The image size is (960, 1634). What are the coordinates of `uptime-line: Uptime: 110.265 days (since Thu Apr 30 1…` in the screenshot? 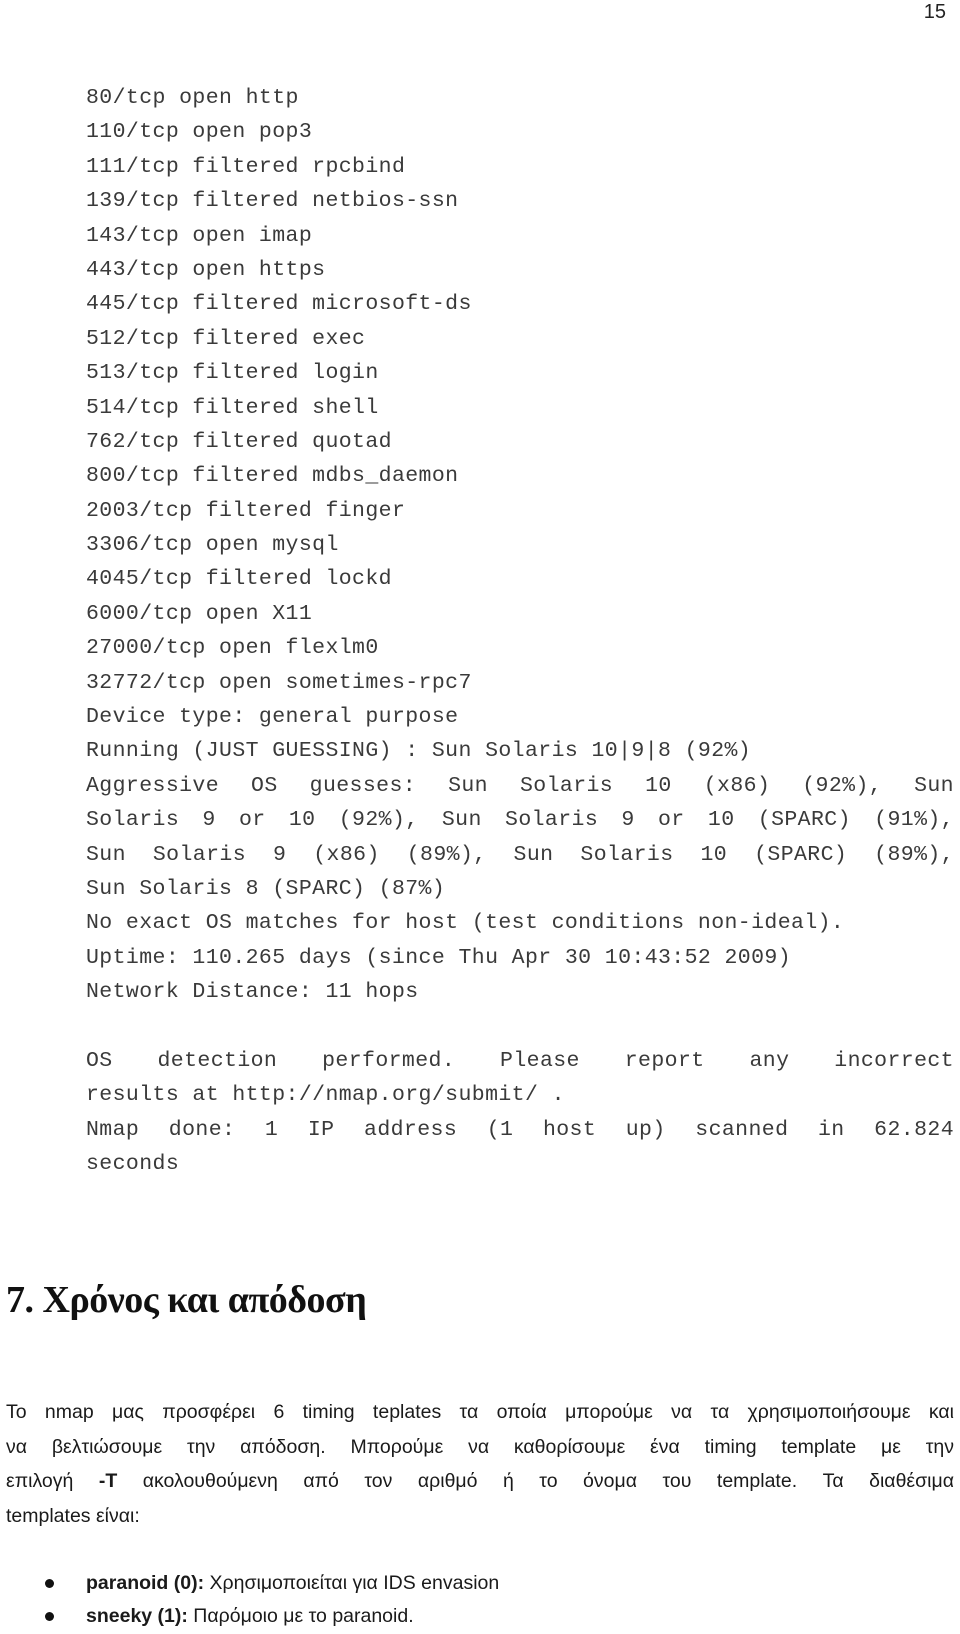 It's located at (439, 957).